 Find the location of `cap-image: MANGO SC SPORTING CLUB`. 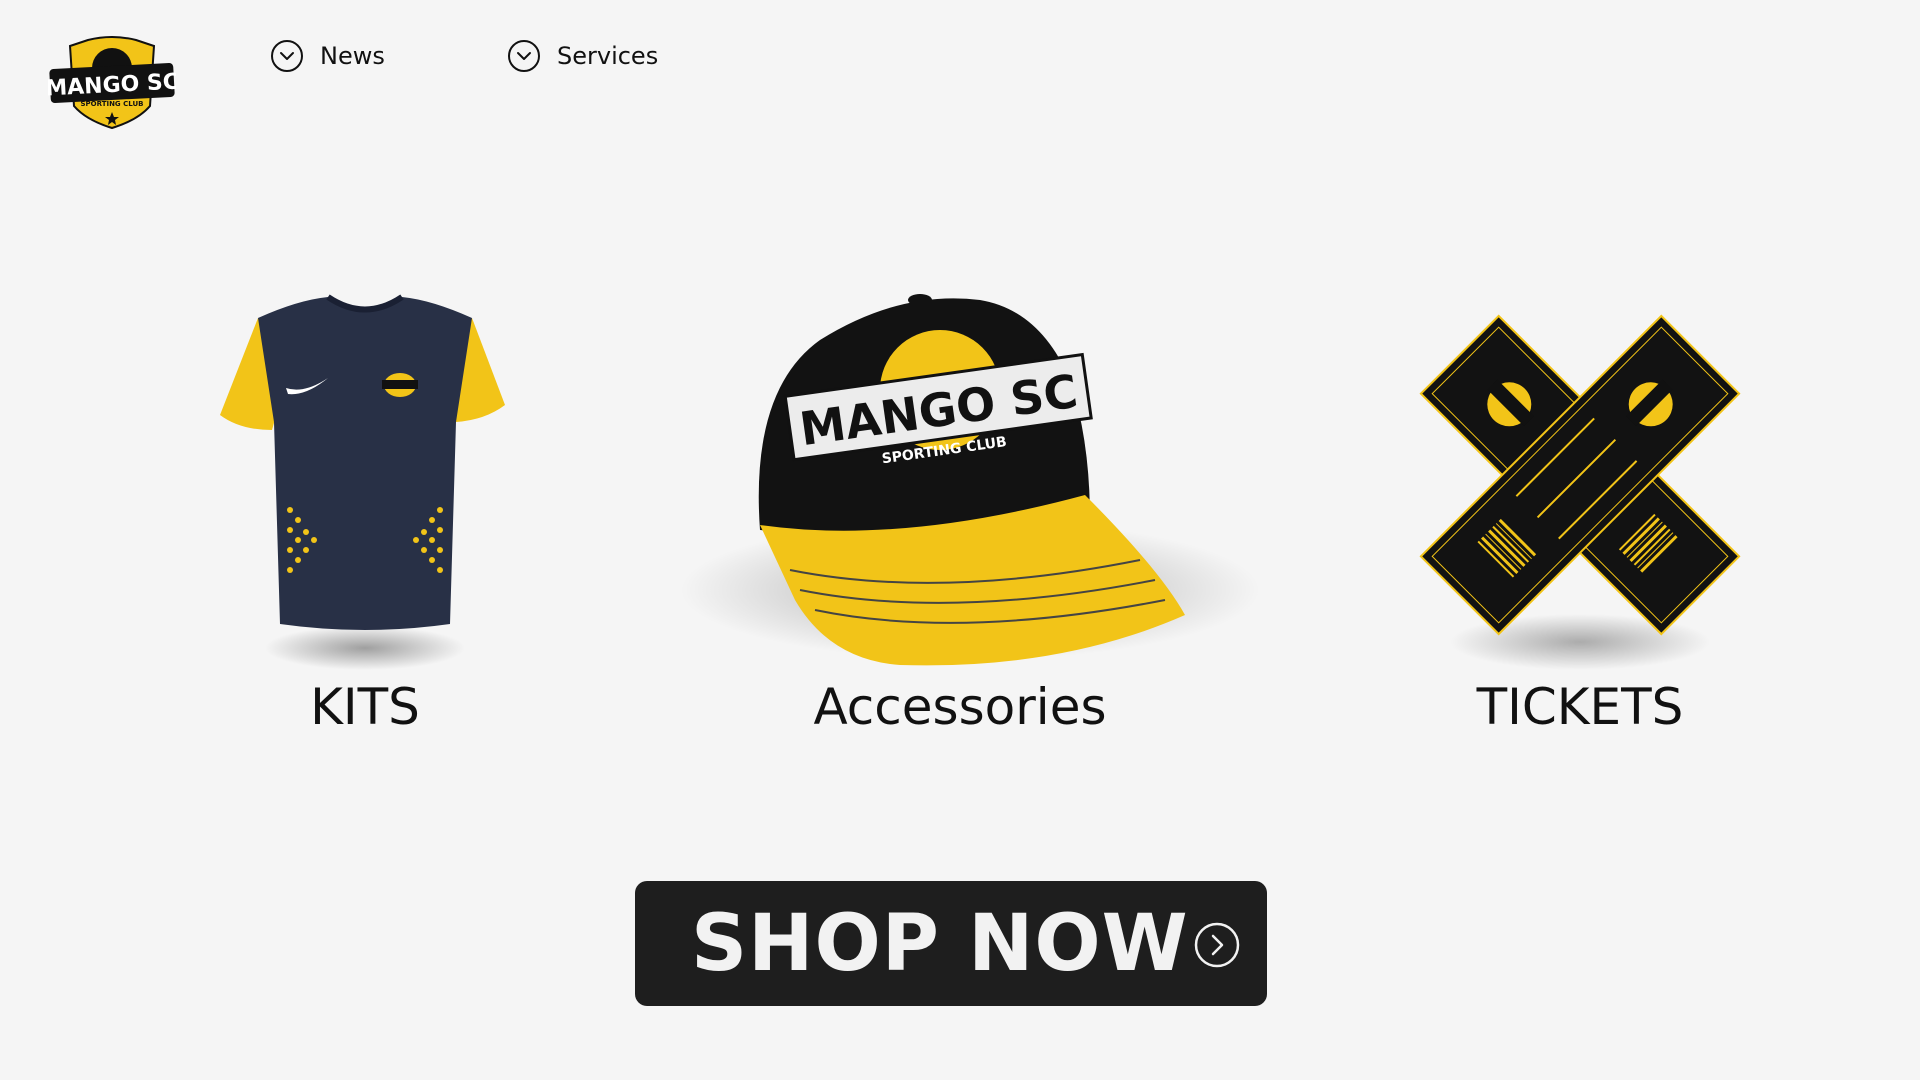

cap-image: MANGO SC SPORTING CLUB is located at coordinates (960, 475).